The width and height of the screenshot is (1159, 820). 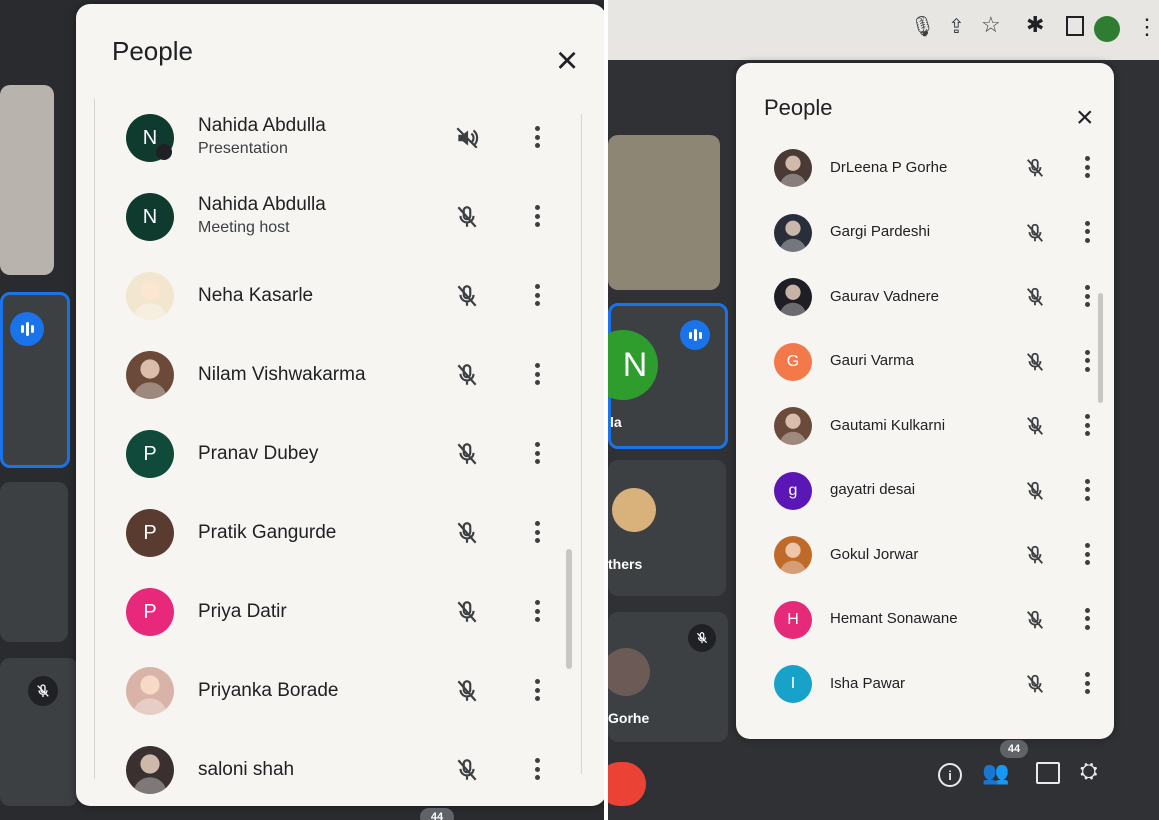 I want to click on participant-row: DrLeena P Gorhe, so click(x=925, y=168).